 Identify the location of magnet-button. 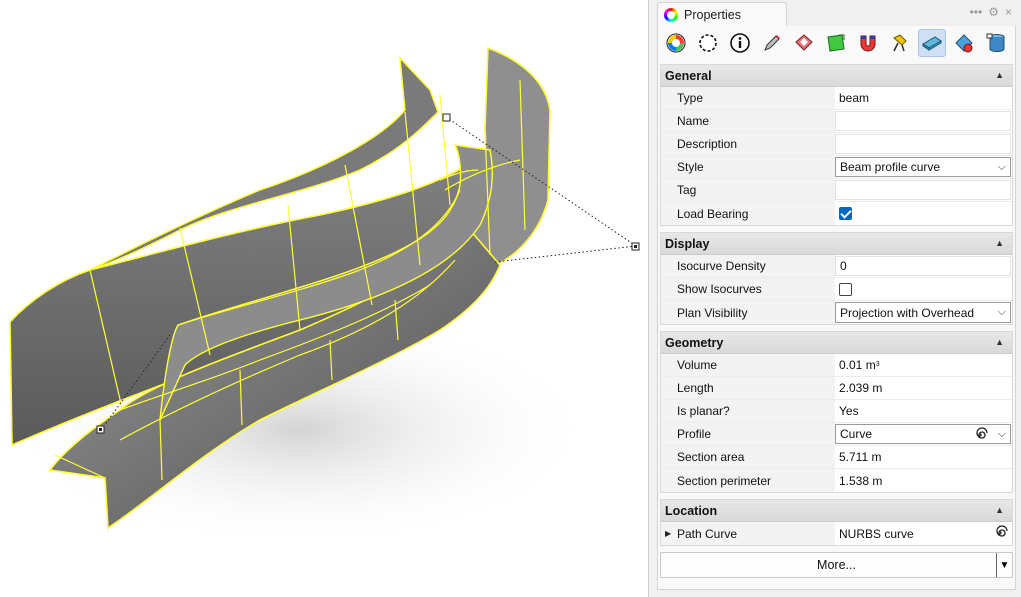
(868, 43).